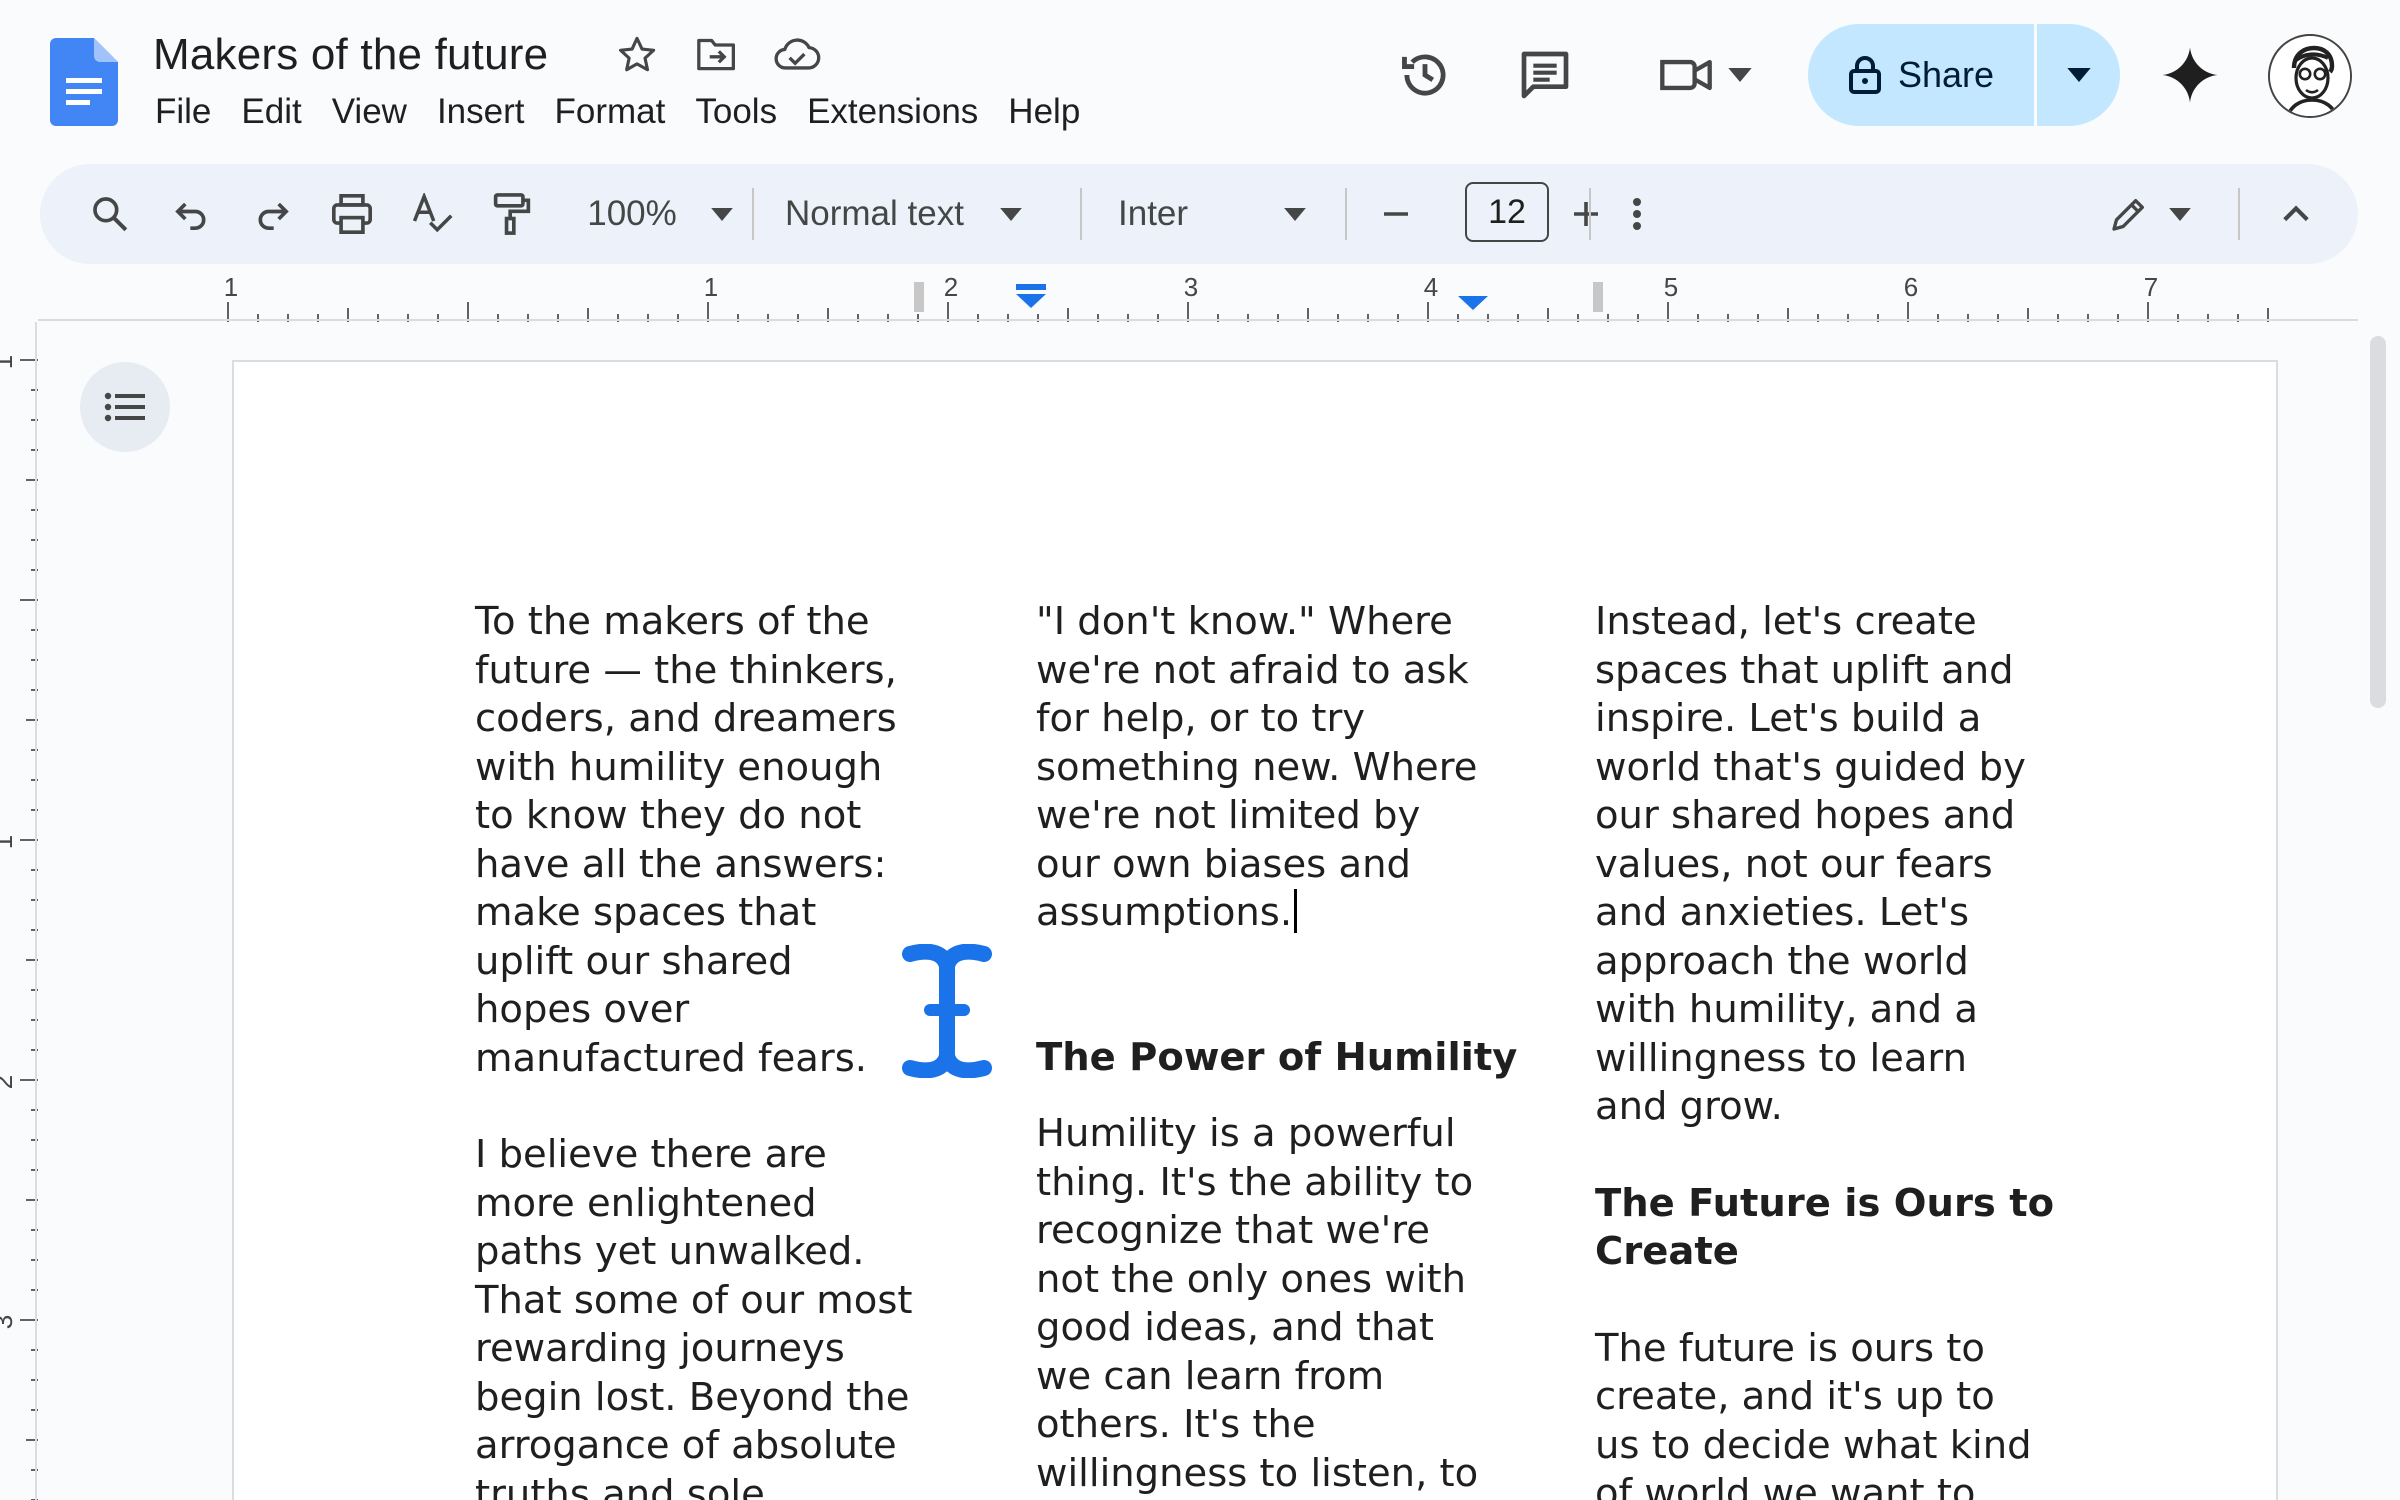 Image resolution: width=2400 pixels, height=1500 pixels. Describe the element at coordinates (271, 112) in the screenshot. I see `menu-edit: Edit` at that location.